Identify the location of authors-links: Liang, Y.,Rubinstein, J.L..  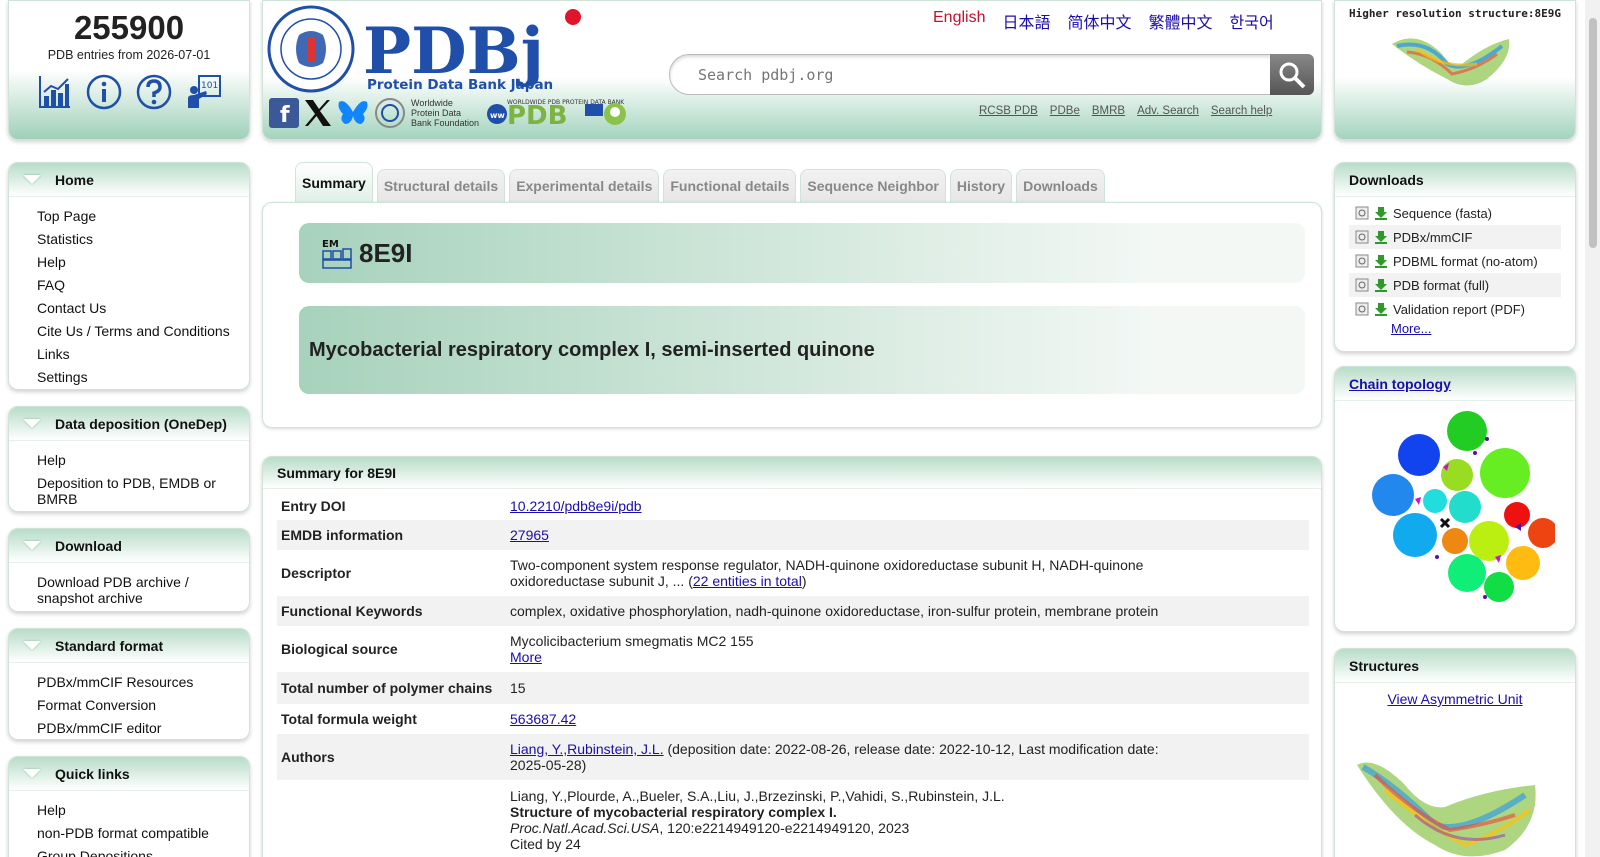
(587, 749).